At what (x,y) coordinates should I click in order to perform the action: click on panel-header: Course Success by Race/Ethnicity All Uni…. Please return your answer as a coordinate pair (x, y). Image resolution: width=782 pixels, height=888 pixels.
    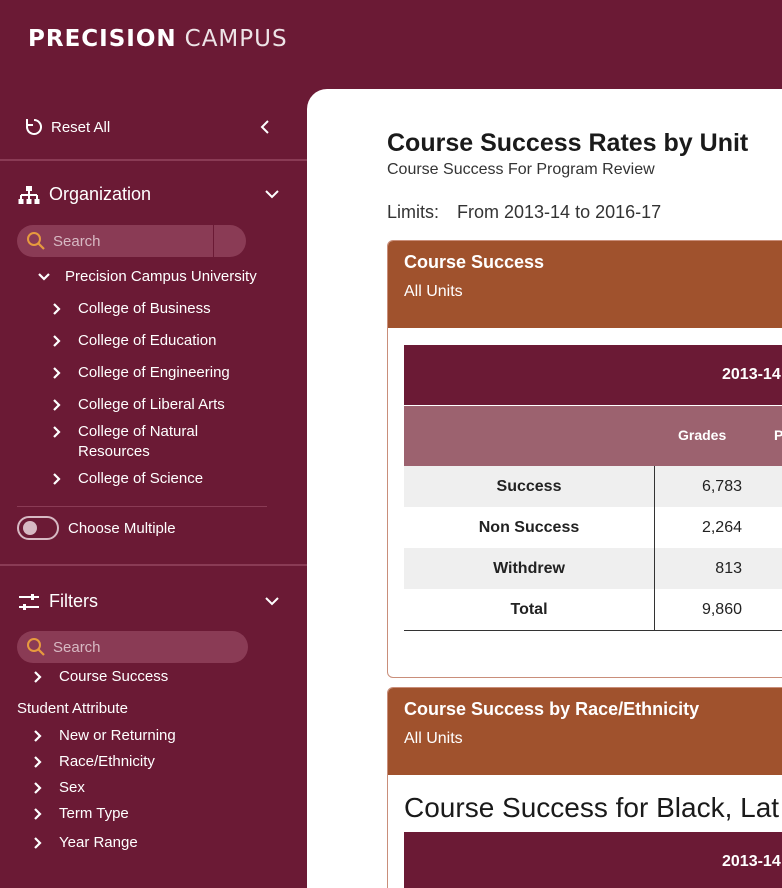
    Looking at the image, I should click on (585, 731).